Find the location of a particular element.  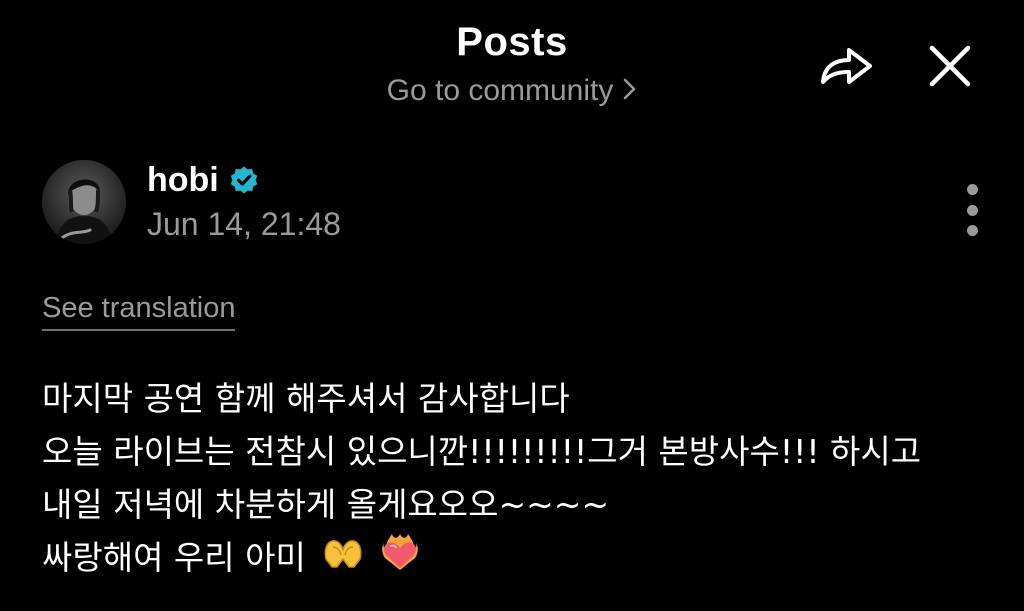

share-arrow-icon is located at coordinates (846, 66).